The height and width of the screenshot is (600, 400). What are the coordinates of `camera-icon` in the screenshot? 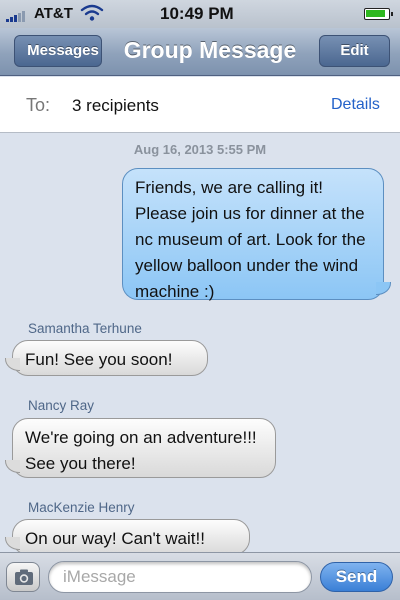 It's located at (24, 577).